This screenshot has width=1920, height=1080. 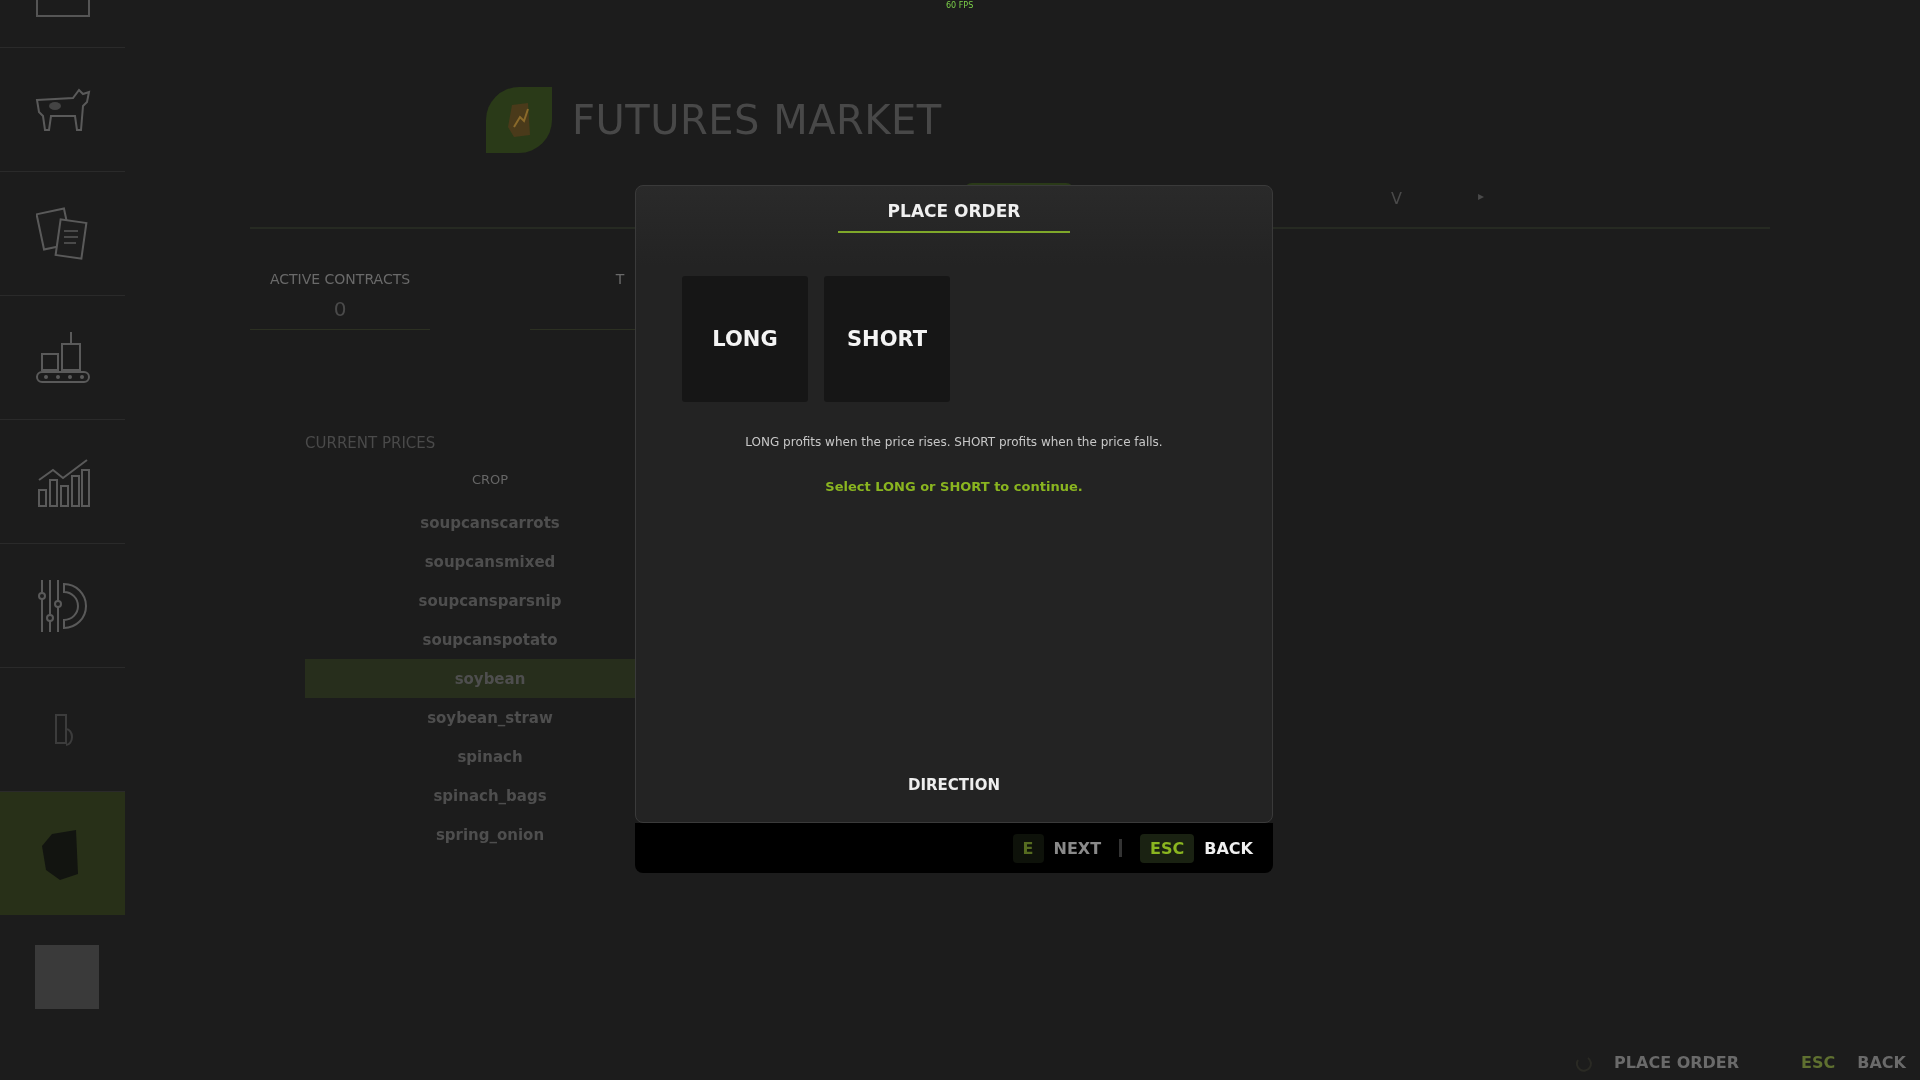 What do you see at coordinates (954, 785) in the screenshot?
I see `step-label: DIRECTION` at bounding box center [954, 785].